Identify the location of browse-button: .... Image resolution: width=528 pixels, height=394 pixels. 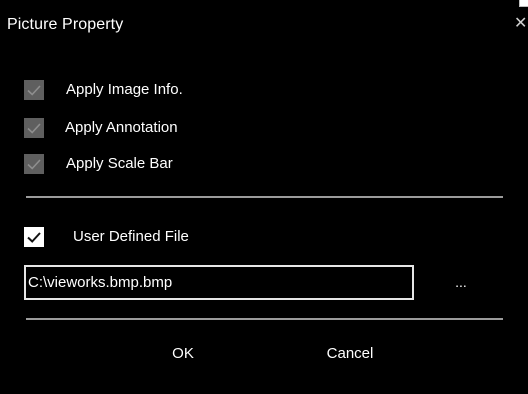
(461, 282).